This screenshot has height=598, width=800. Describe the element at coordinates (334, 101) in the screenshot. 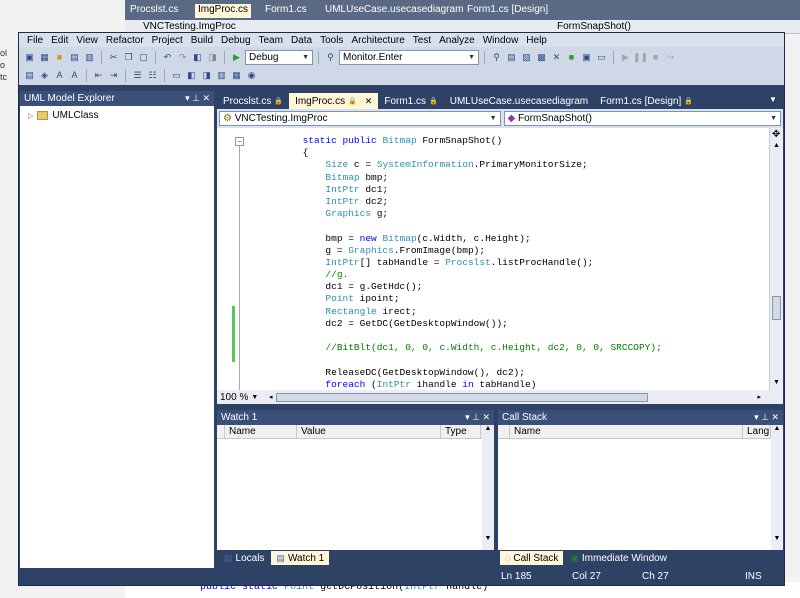

I see `editor-tab: ImgProc.cs 🔒 ✕` at that location.